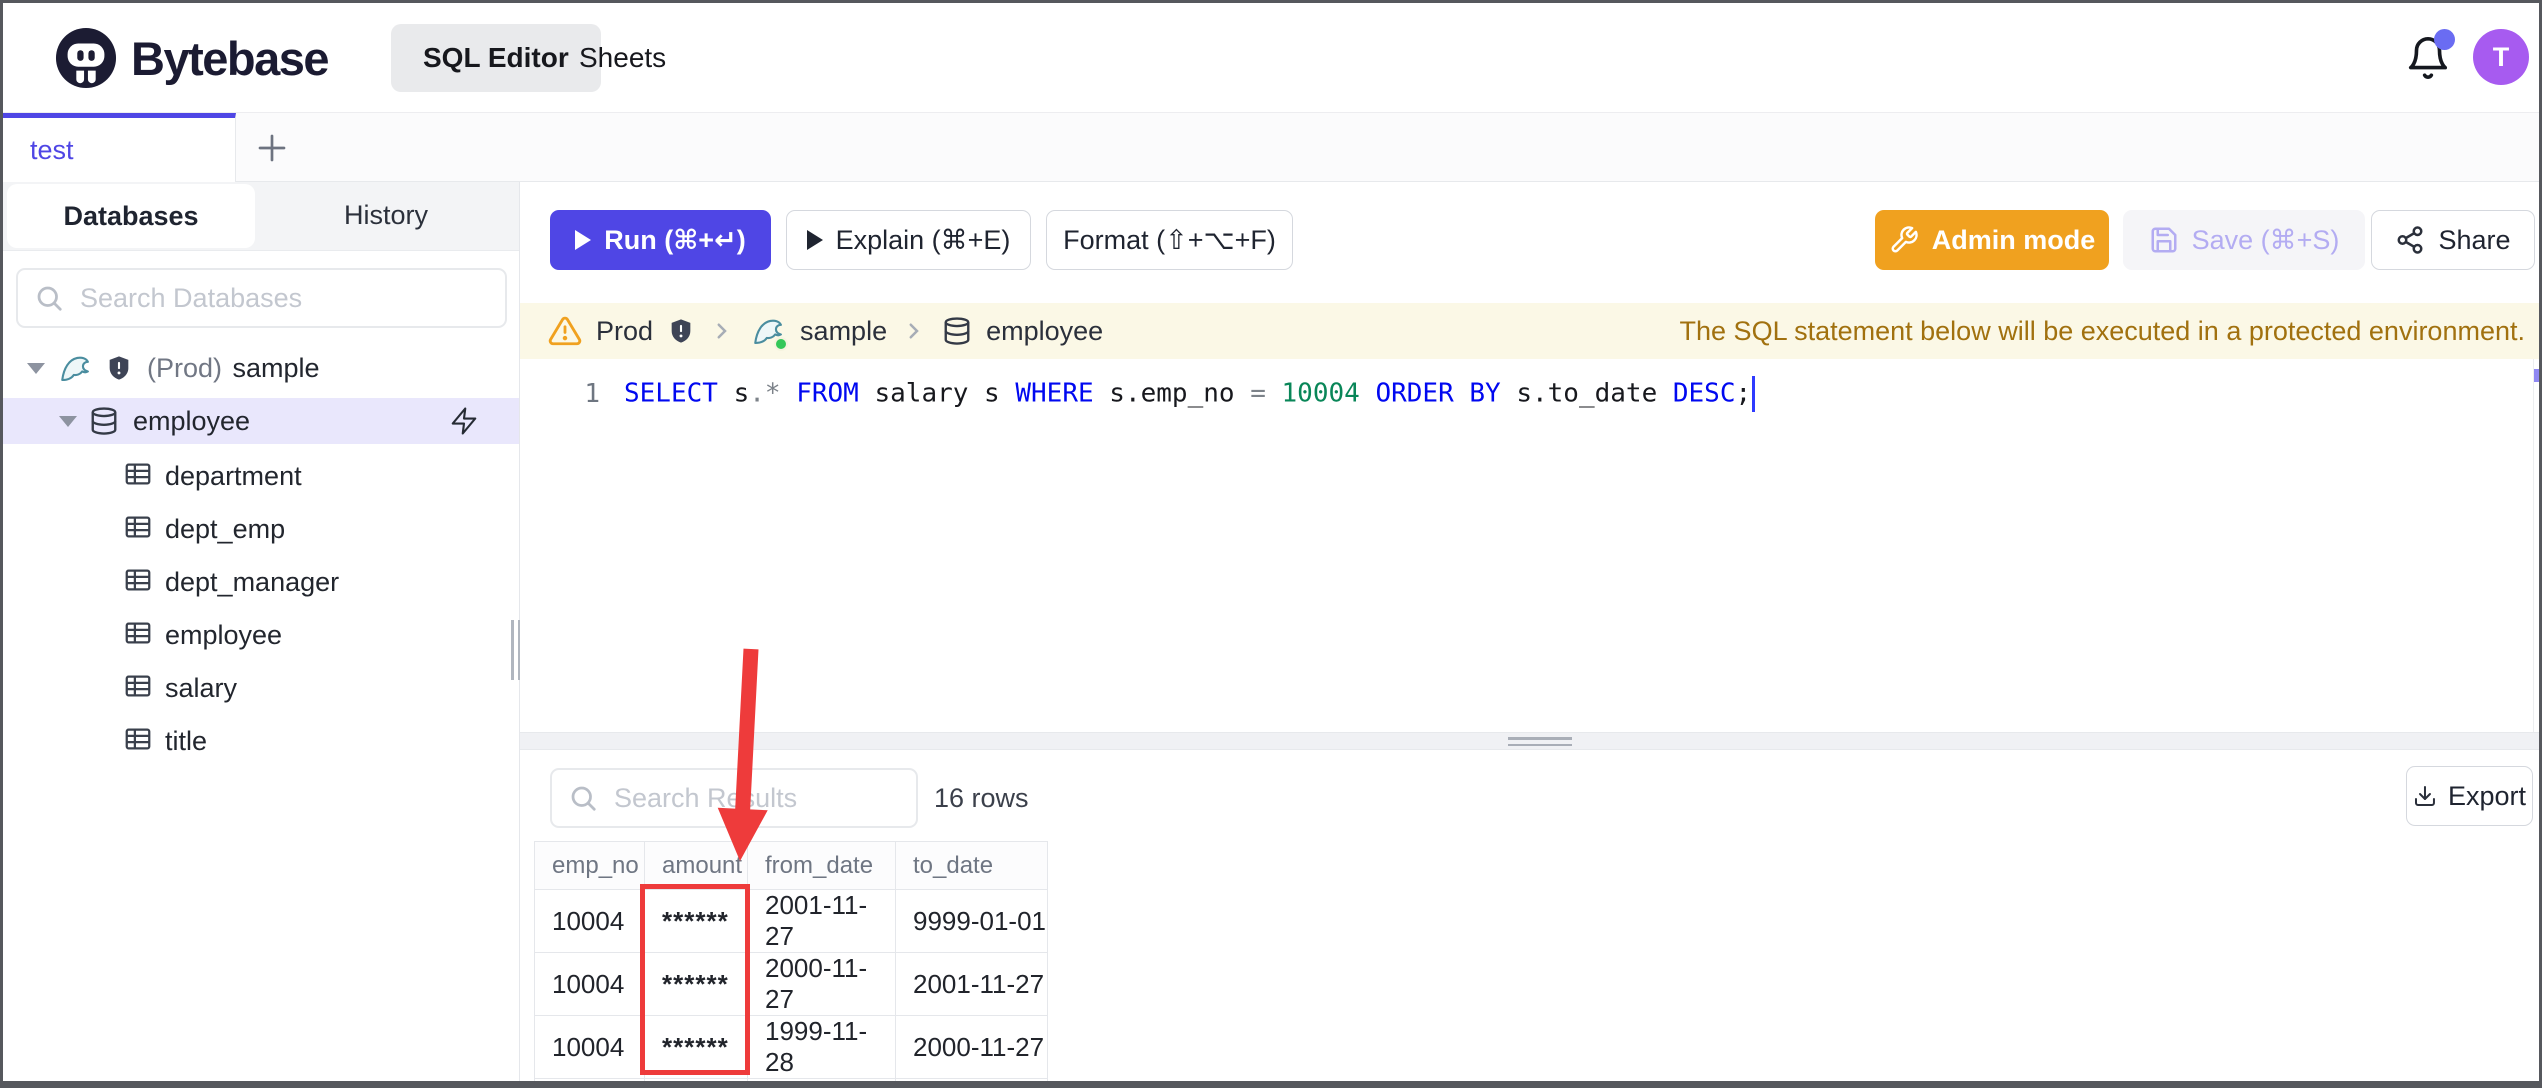 The image size is (2542, 1088). What do you see at coordinates (2533, 545) in the screenshot?
I see `editor-scrollbar` at bounding box center [2533, 545].